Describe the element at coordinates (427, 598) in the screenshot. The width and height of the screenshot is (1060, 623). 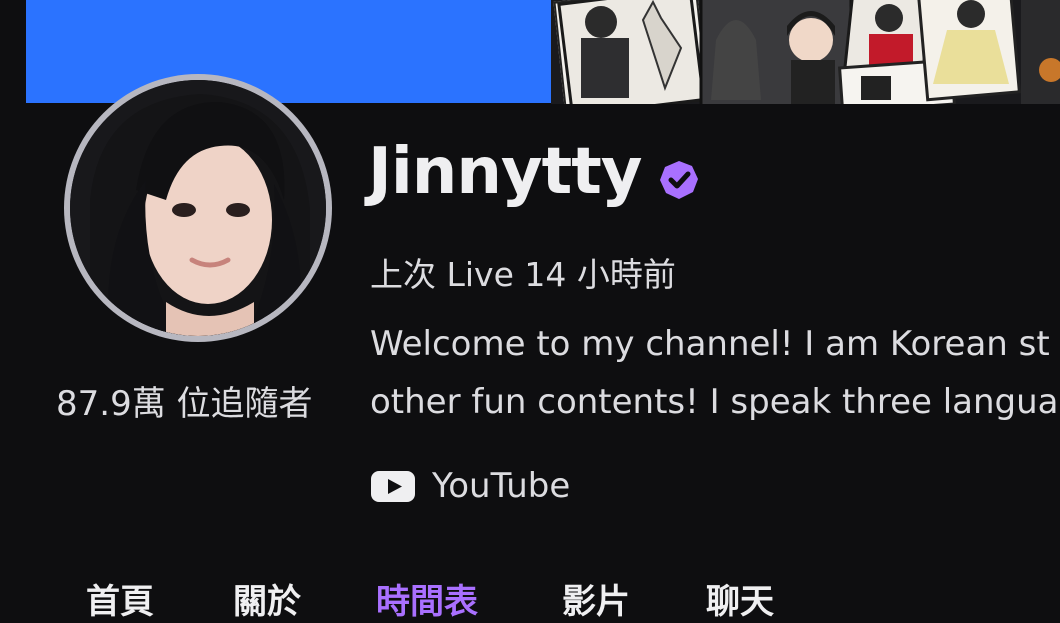
I see `tab-schedule: 時間表` at that location.